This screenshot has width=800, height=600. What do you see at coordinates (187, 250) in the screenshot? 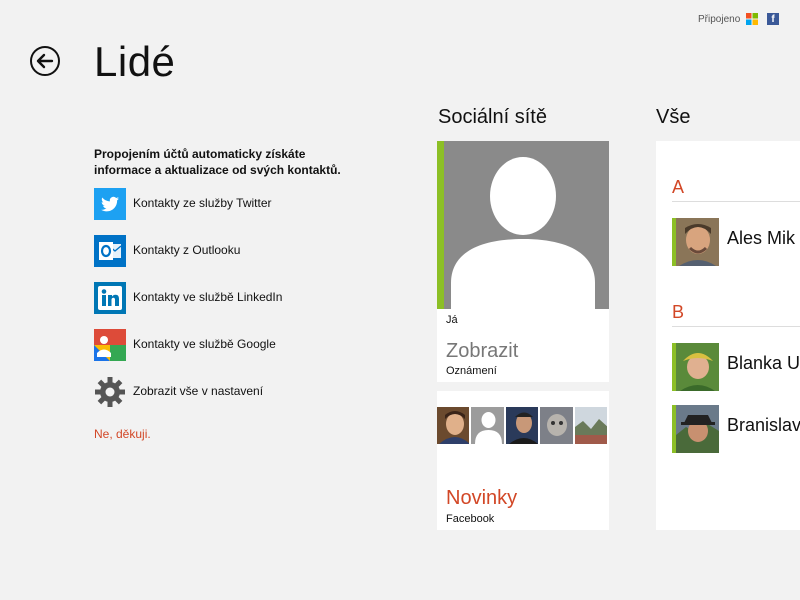
I see `outlook-contacts-label: Kontakty z Outlooku` at bounding box center [187, 250].